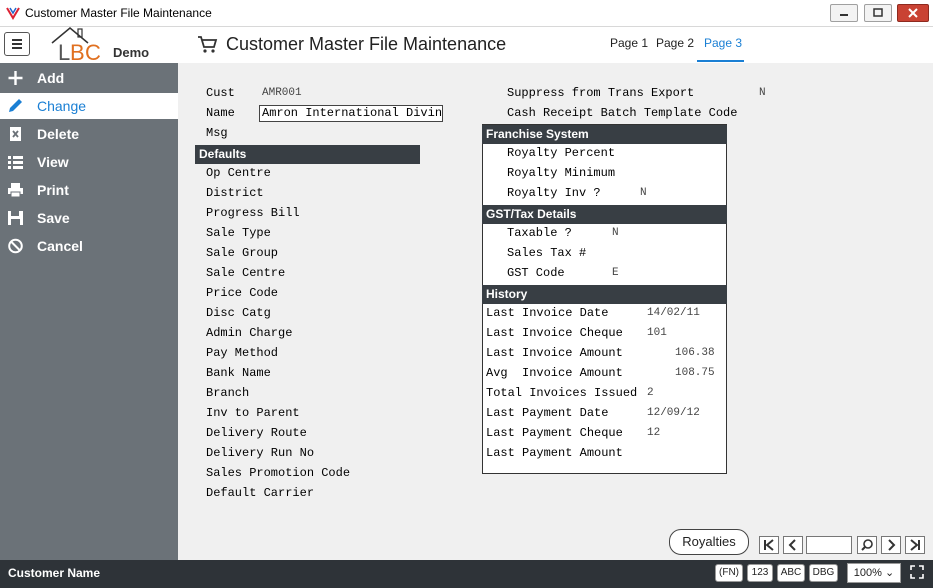 The width and height of the screenshot is (933, 588). Describe the element at coordinates (673, 413) in the screenshot. I see `history-value: 12/09/12` at that location.